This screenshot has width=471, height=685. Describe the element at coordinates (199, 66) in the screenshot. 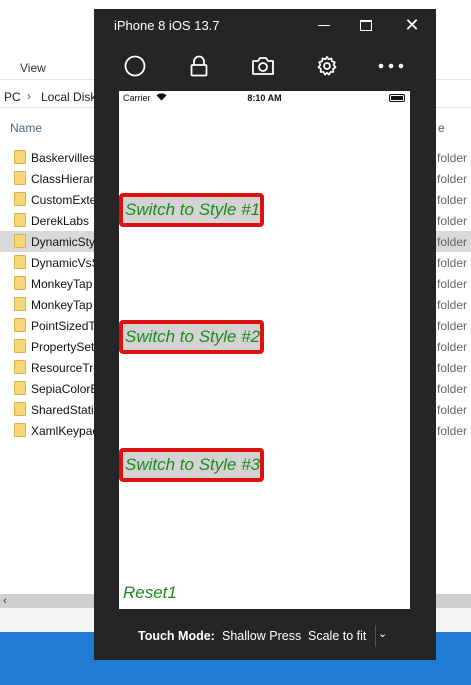

I see `lock-icon` at that location.